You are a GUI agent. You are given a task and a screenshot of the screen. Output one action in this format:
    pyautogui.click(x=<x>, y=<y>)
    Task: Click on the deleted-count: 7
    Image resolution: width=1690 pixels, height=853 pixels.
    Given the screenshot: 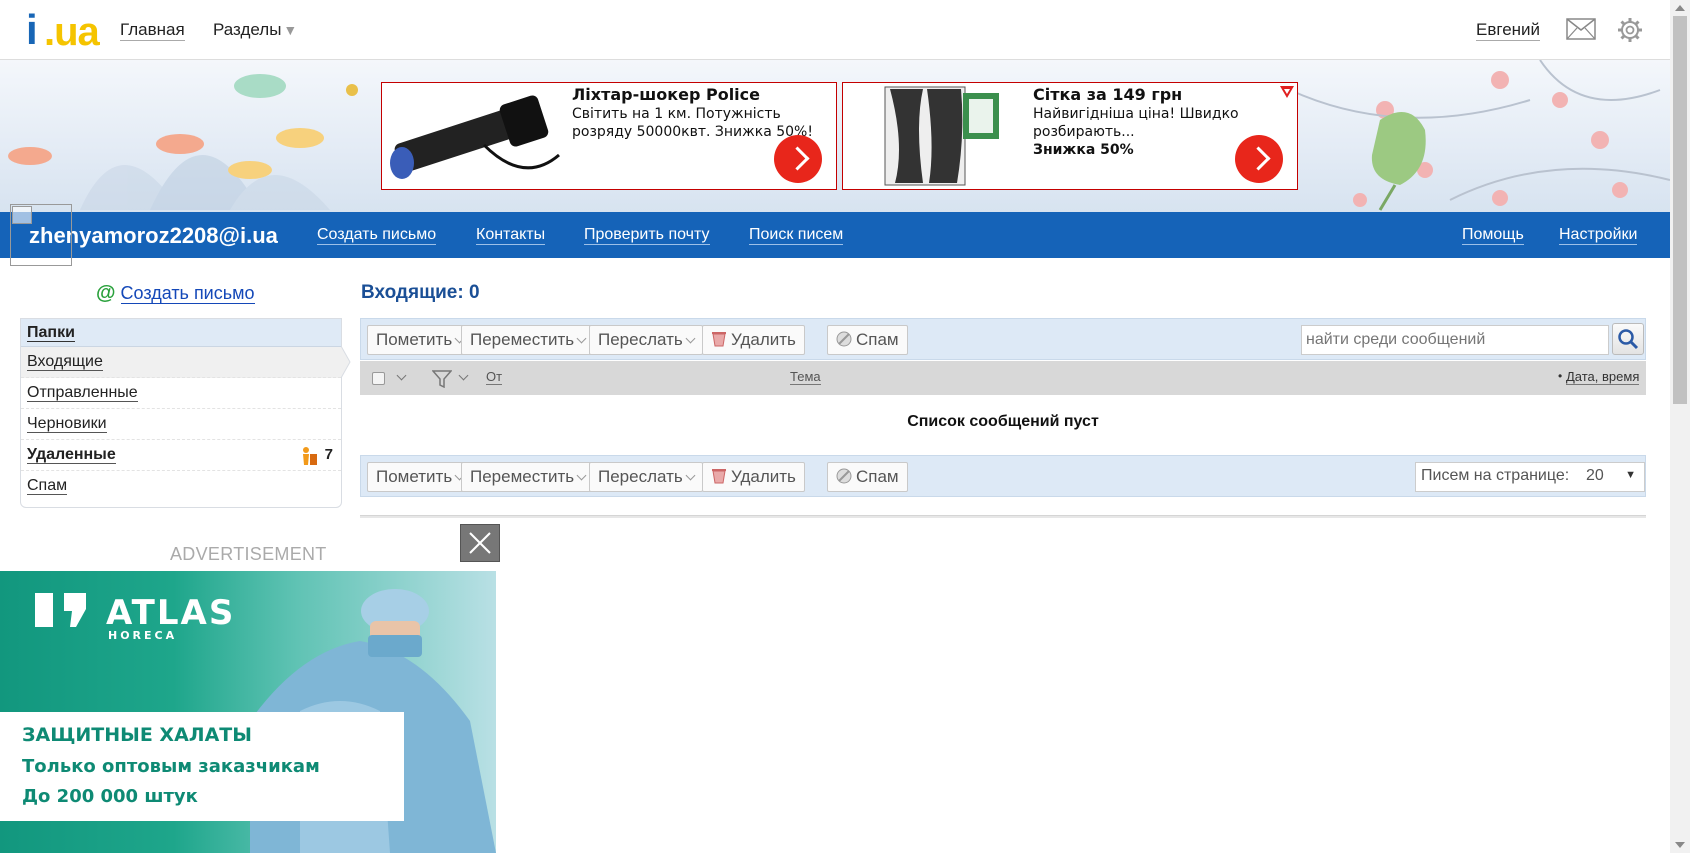 What is the action you would take?
    pyautogui.click(x=328, y=454)
    